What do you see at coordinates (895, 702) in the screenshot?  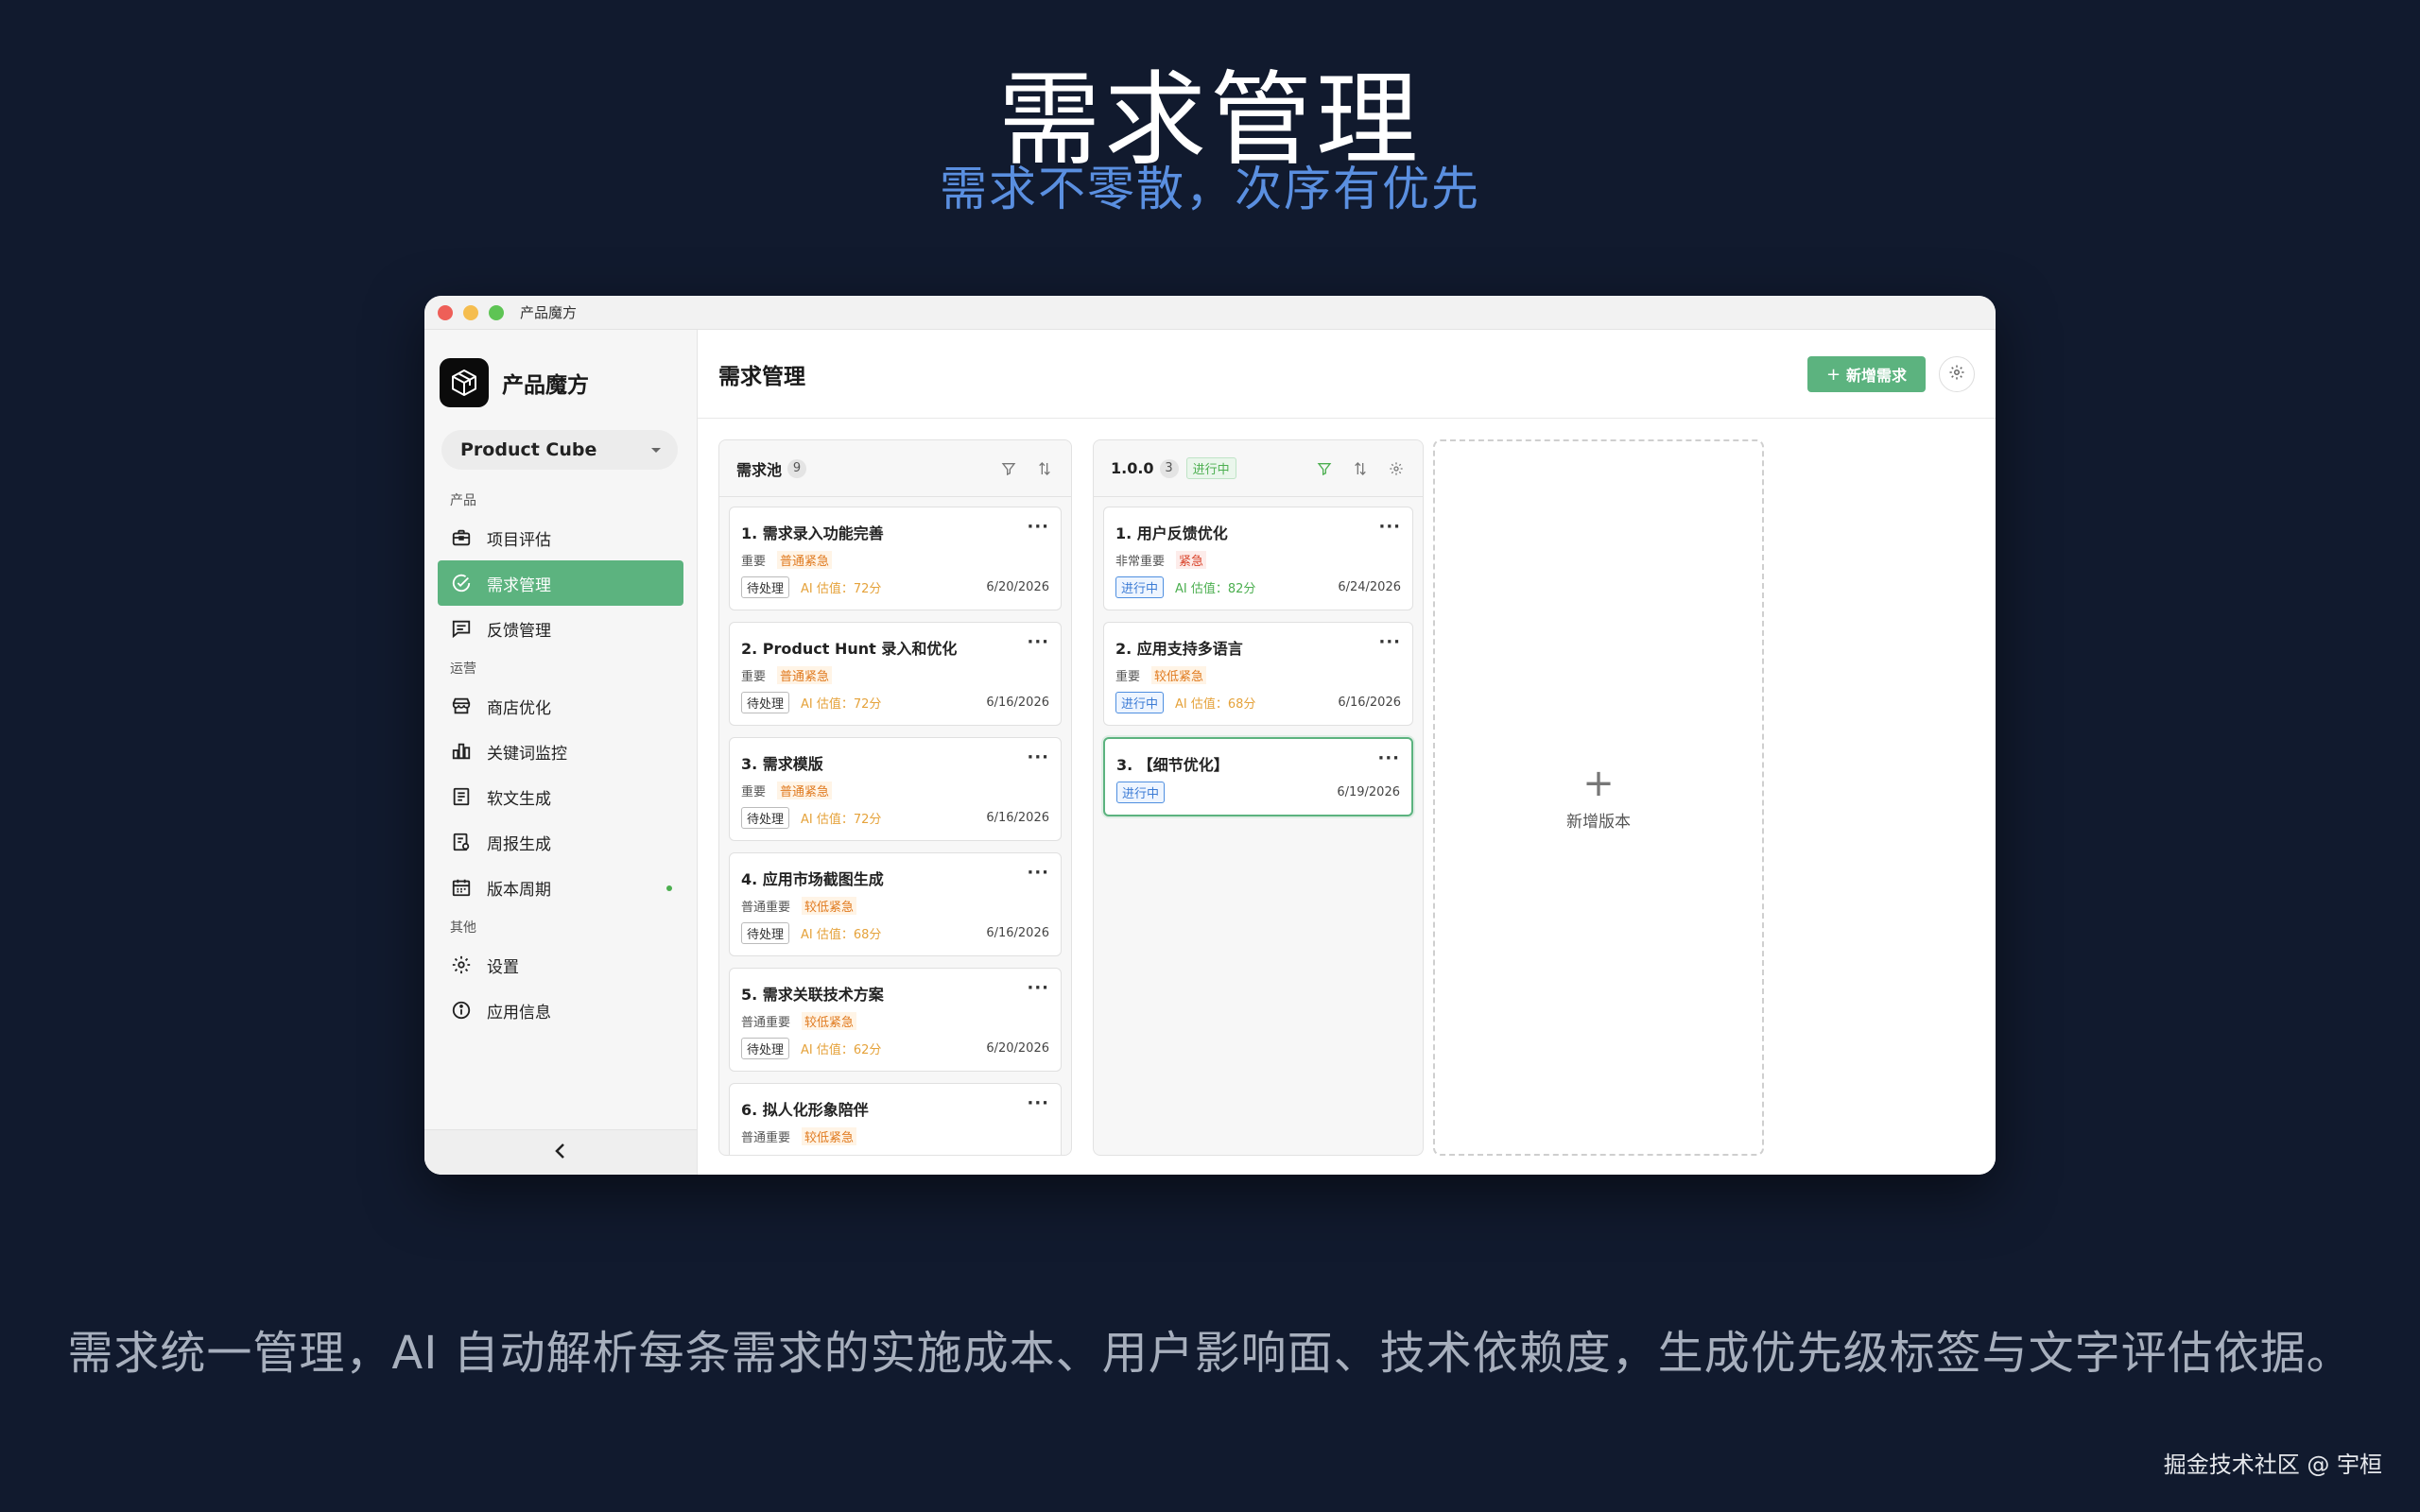 I see `card-footer: 待处理 AI 估值：72分 6/16/2026` at bounding box center [895, 702].